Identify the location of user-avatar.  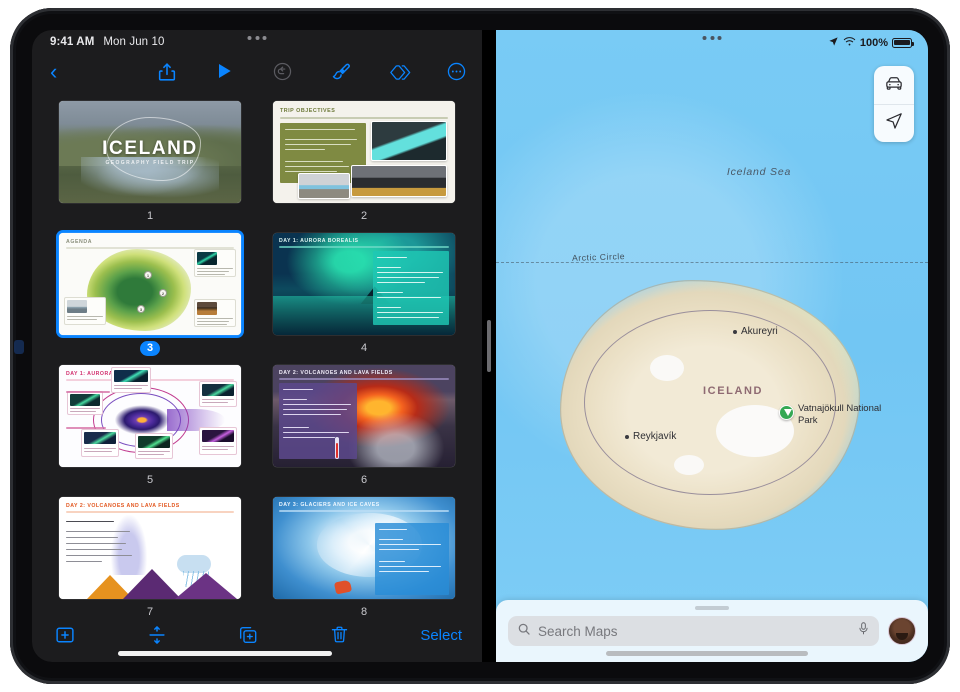
(902, 631).